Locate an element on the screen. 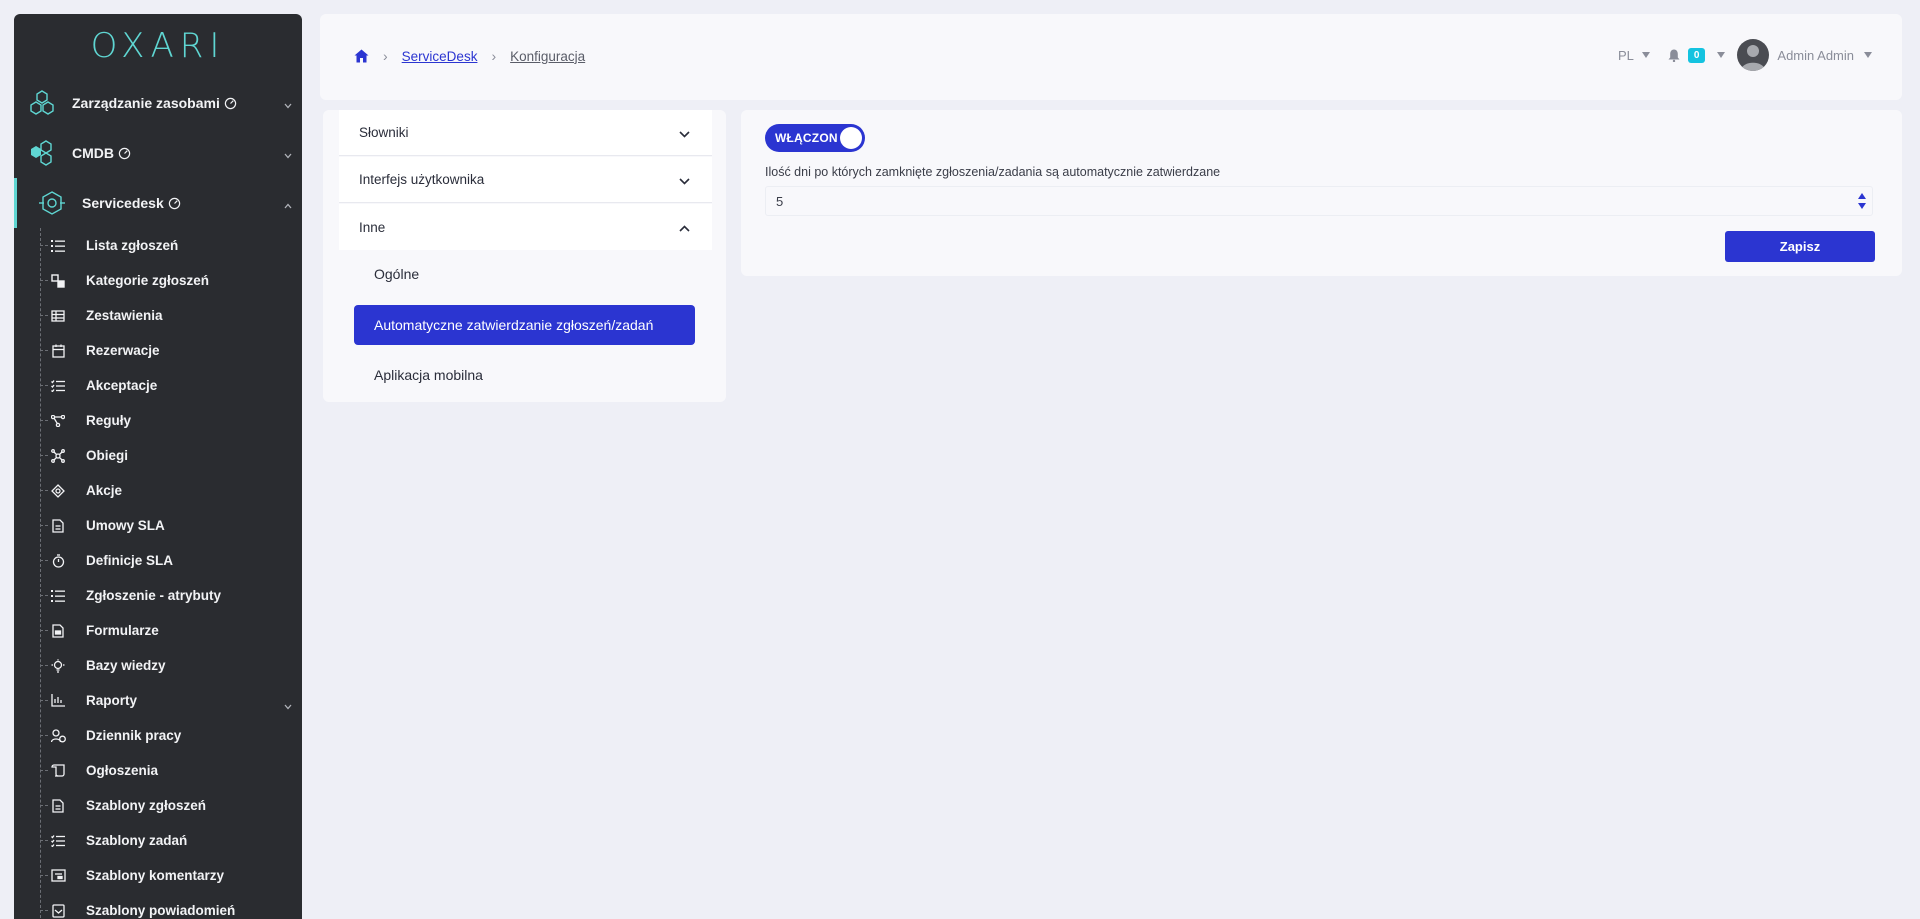 The width and height of the screenshot is (1920, 919). form-icon is located at coordinates (58, 631).